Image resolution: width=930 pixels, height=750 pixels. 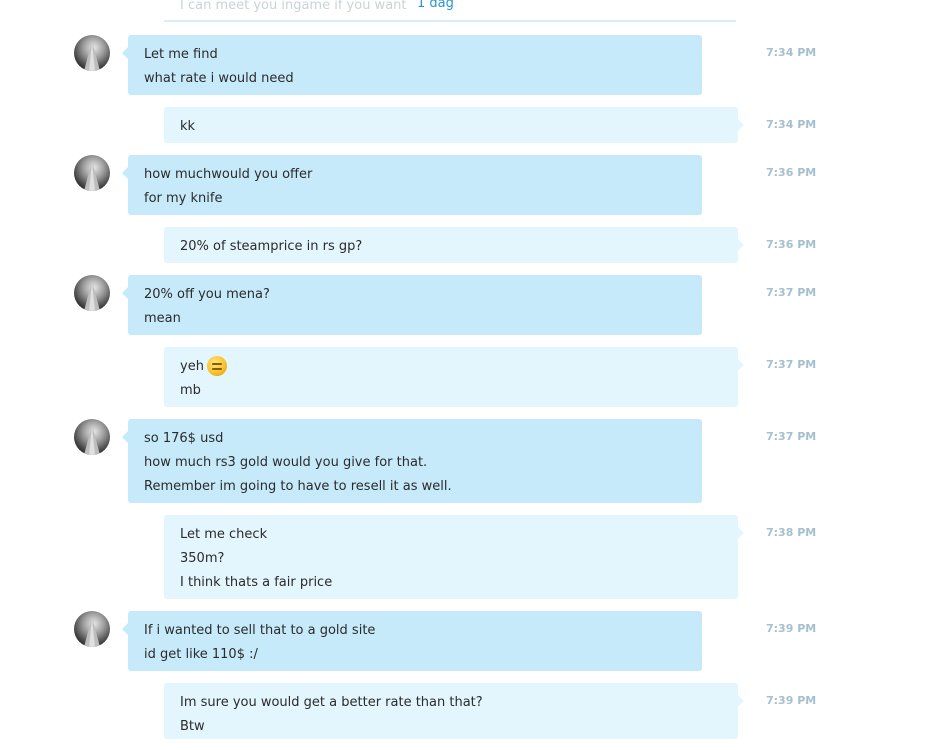 I want to click on message-timestamp: 7:38 PM, so click(x=791, y=532).